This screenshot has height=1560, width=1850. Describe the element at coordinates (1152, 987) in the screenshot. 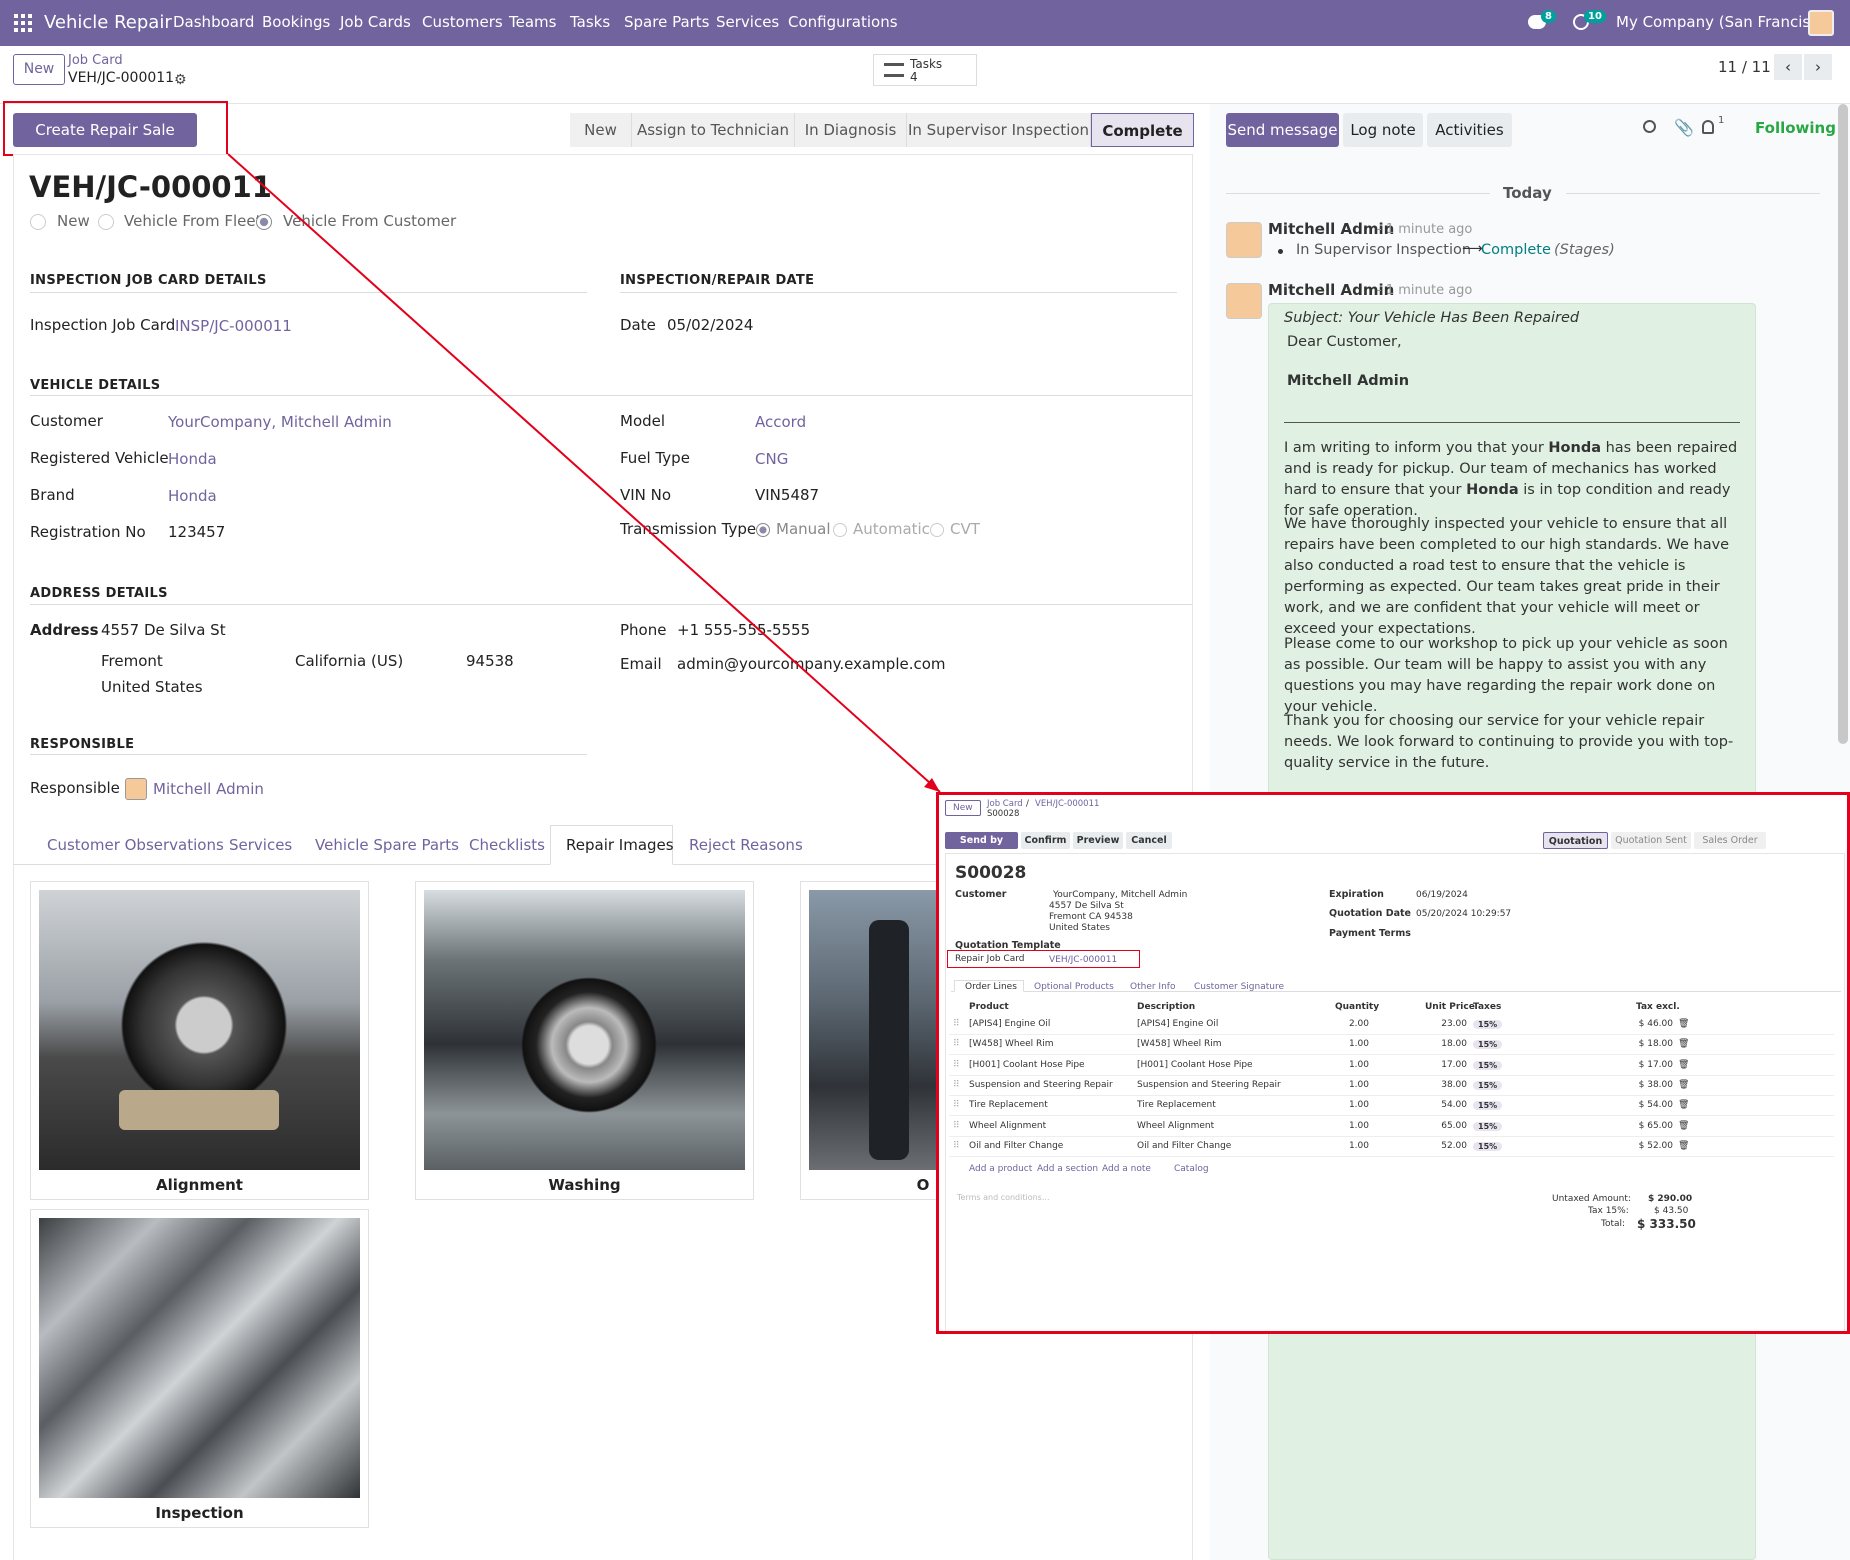

I see `quote-tab-other-info: Other Info` at that location.